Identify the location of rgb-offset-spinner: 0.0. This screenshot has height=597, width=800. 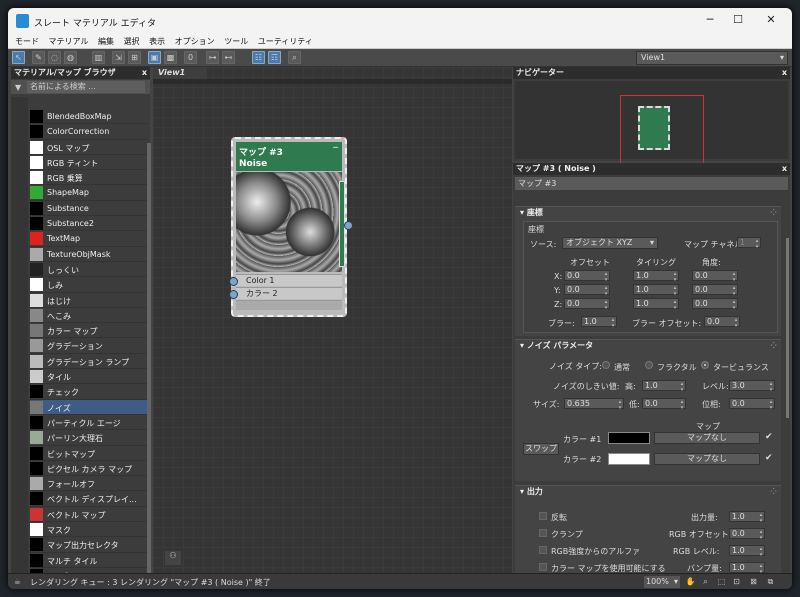
(747, 534).